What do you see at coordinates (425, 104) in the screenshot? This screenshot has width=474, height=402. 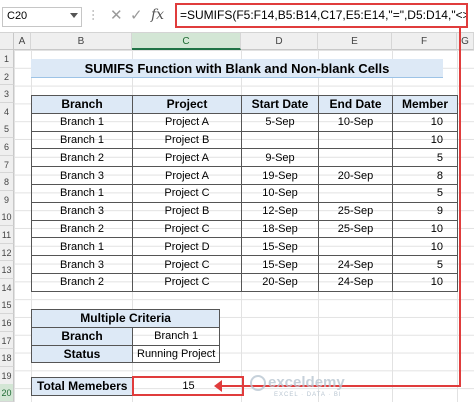 I see `header-member: Member` at bounding box center [425, 104].